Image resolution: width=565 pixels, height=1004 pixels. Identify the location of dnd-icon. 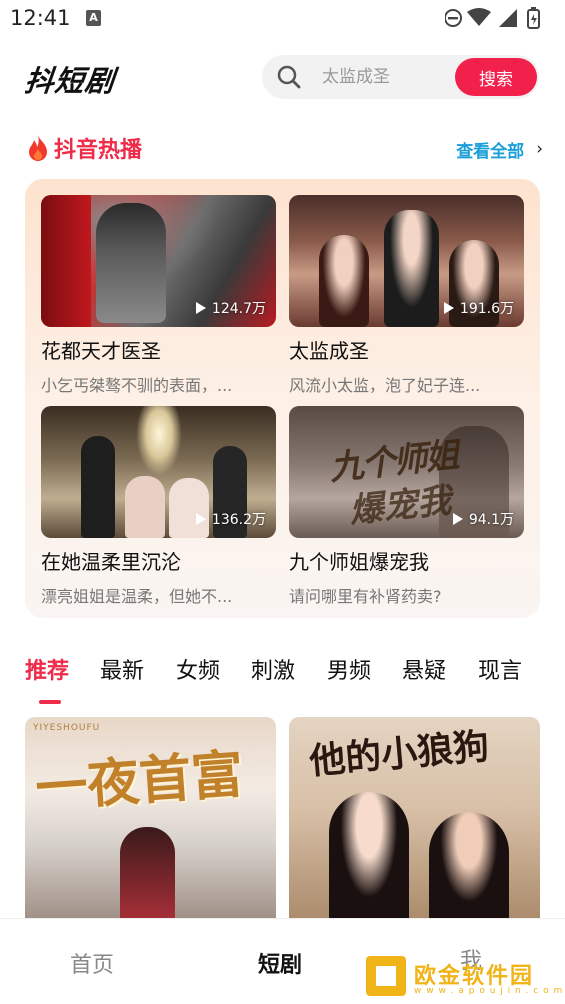
(453, 18).